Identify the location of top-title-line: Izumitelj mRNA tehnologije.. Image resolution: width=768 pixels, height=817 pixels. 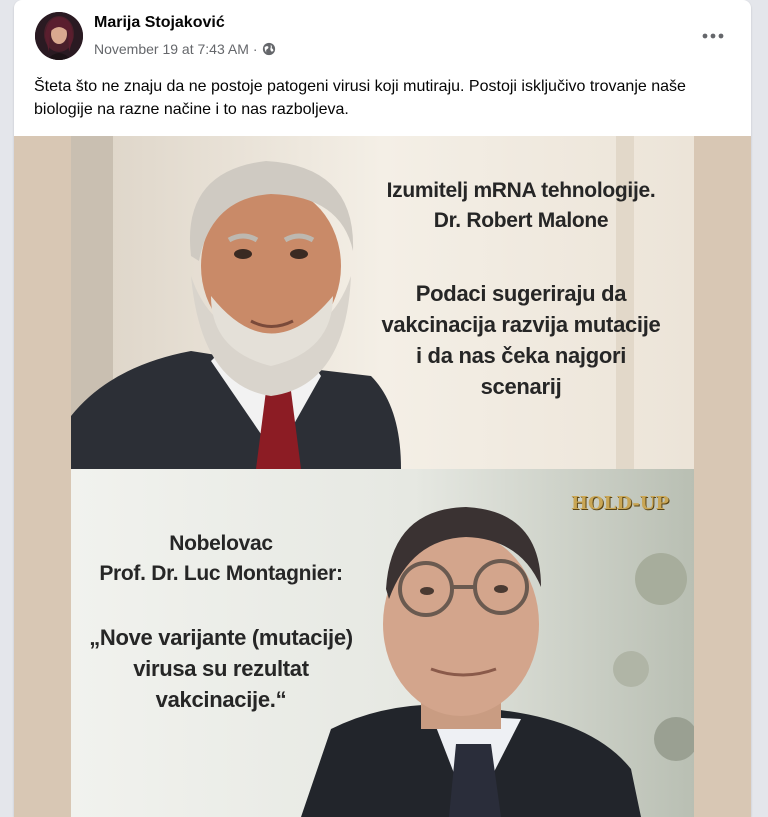
(521, 190).